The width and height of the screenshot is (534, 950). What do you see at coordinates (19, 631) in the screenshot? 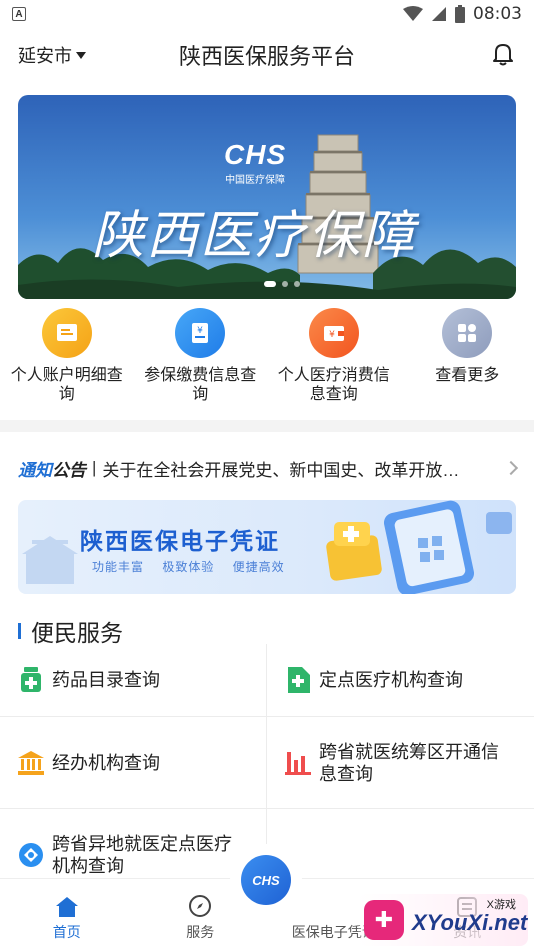
I see `section-accent-bar` at bounding box center [19, 631].